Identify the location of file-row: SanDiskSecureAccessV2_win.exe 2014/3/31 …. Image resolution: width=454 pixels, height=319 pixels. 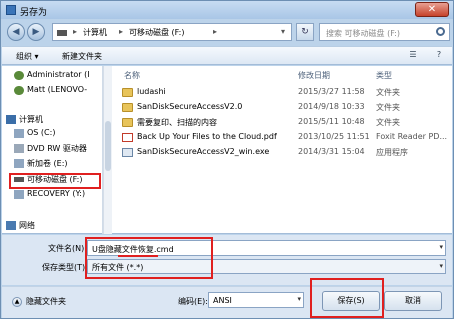
(285, 152).